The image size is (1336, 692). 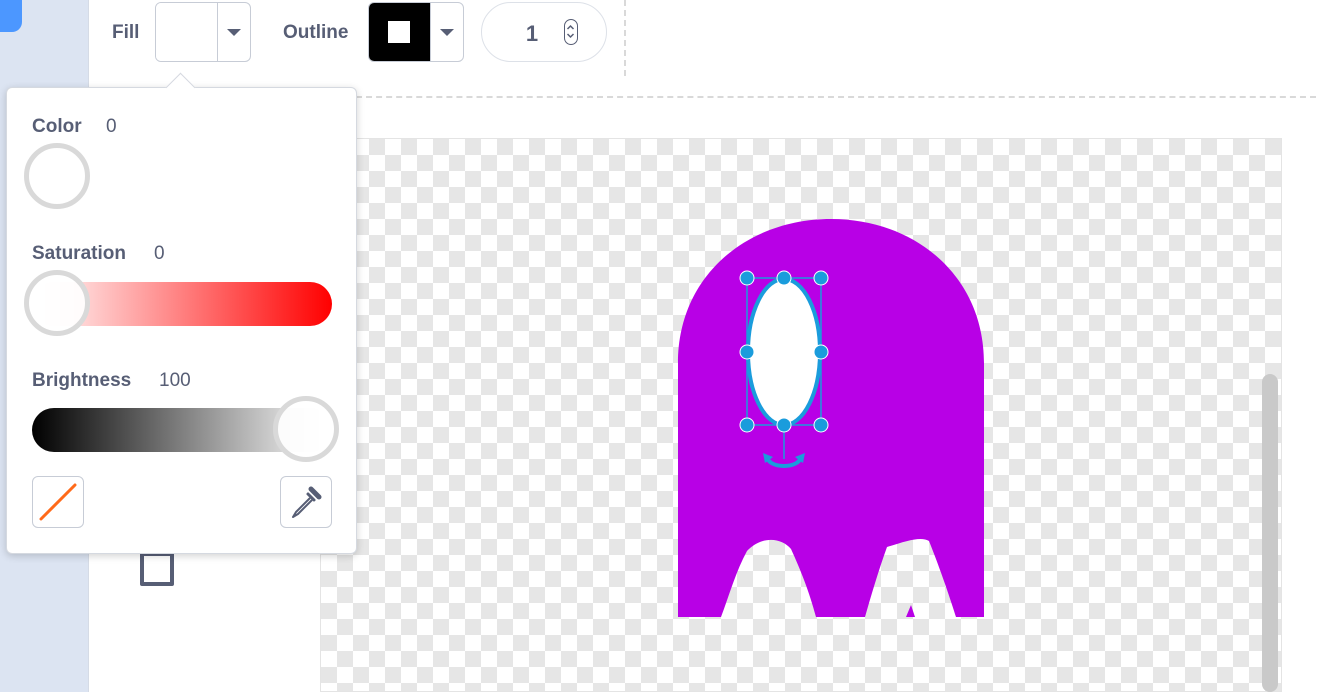 I want to click on eyedropper-button, so click(x=306, y=502).